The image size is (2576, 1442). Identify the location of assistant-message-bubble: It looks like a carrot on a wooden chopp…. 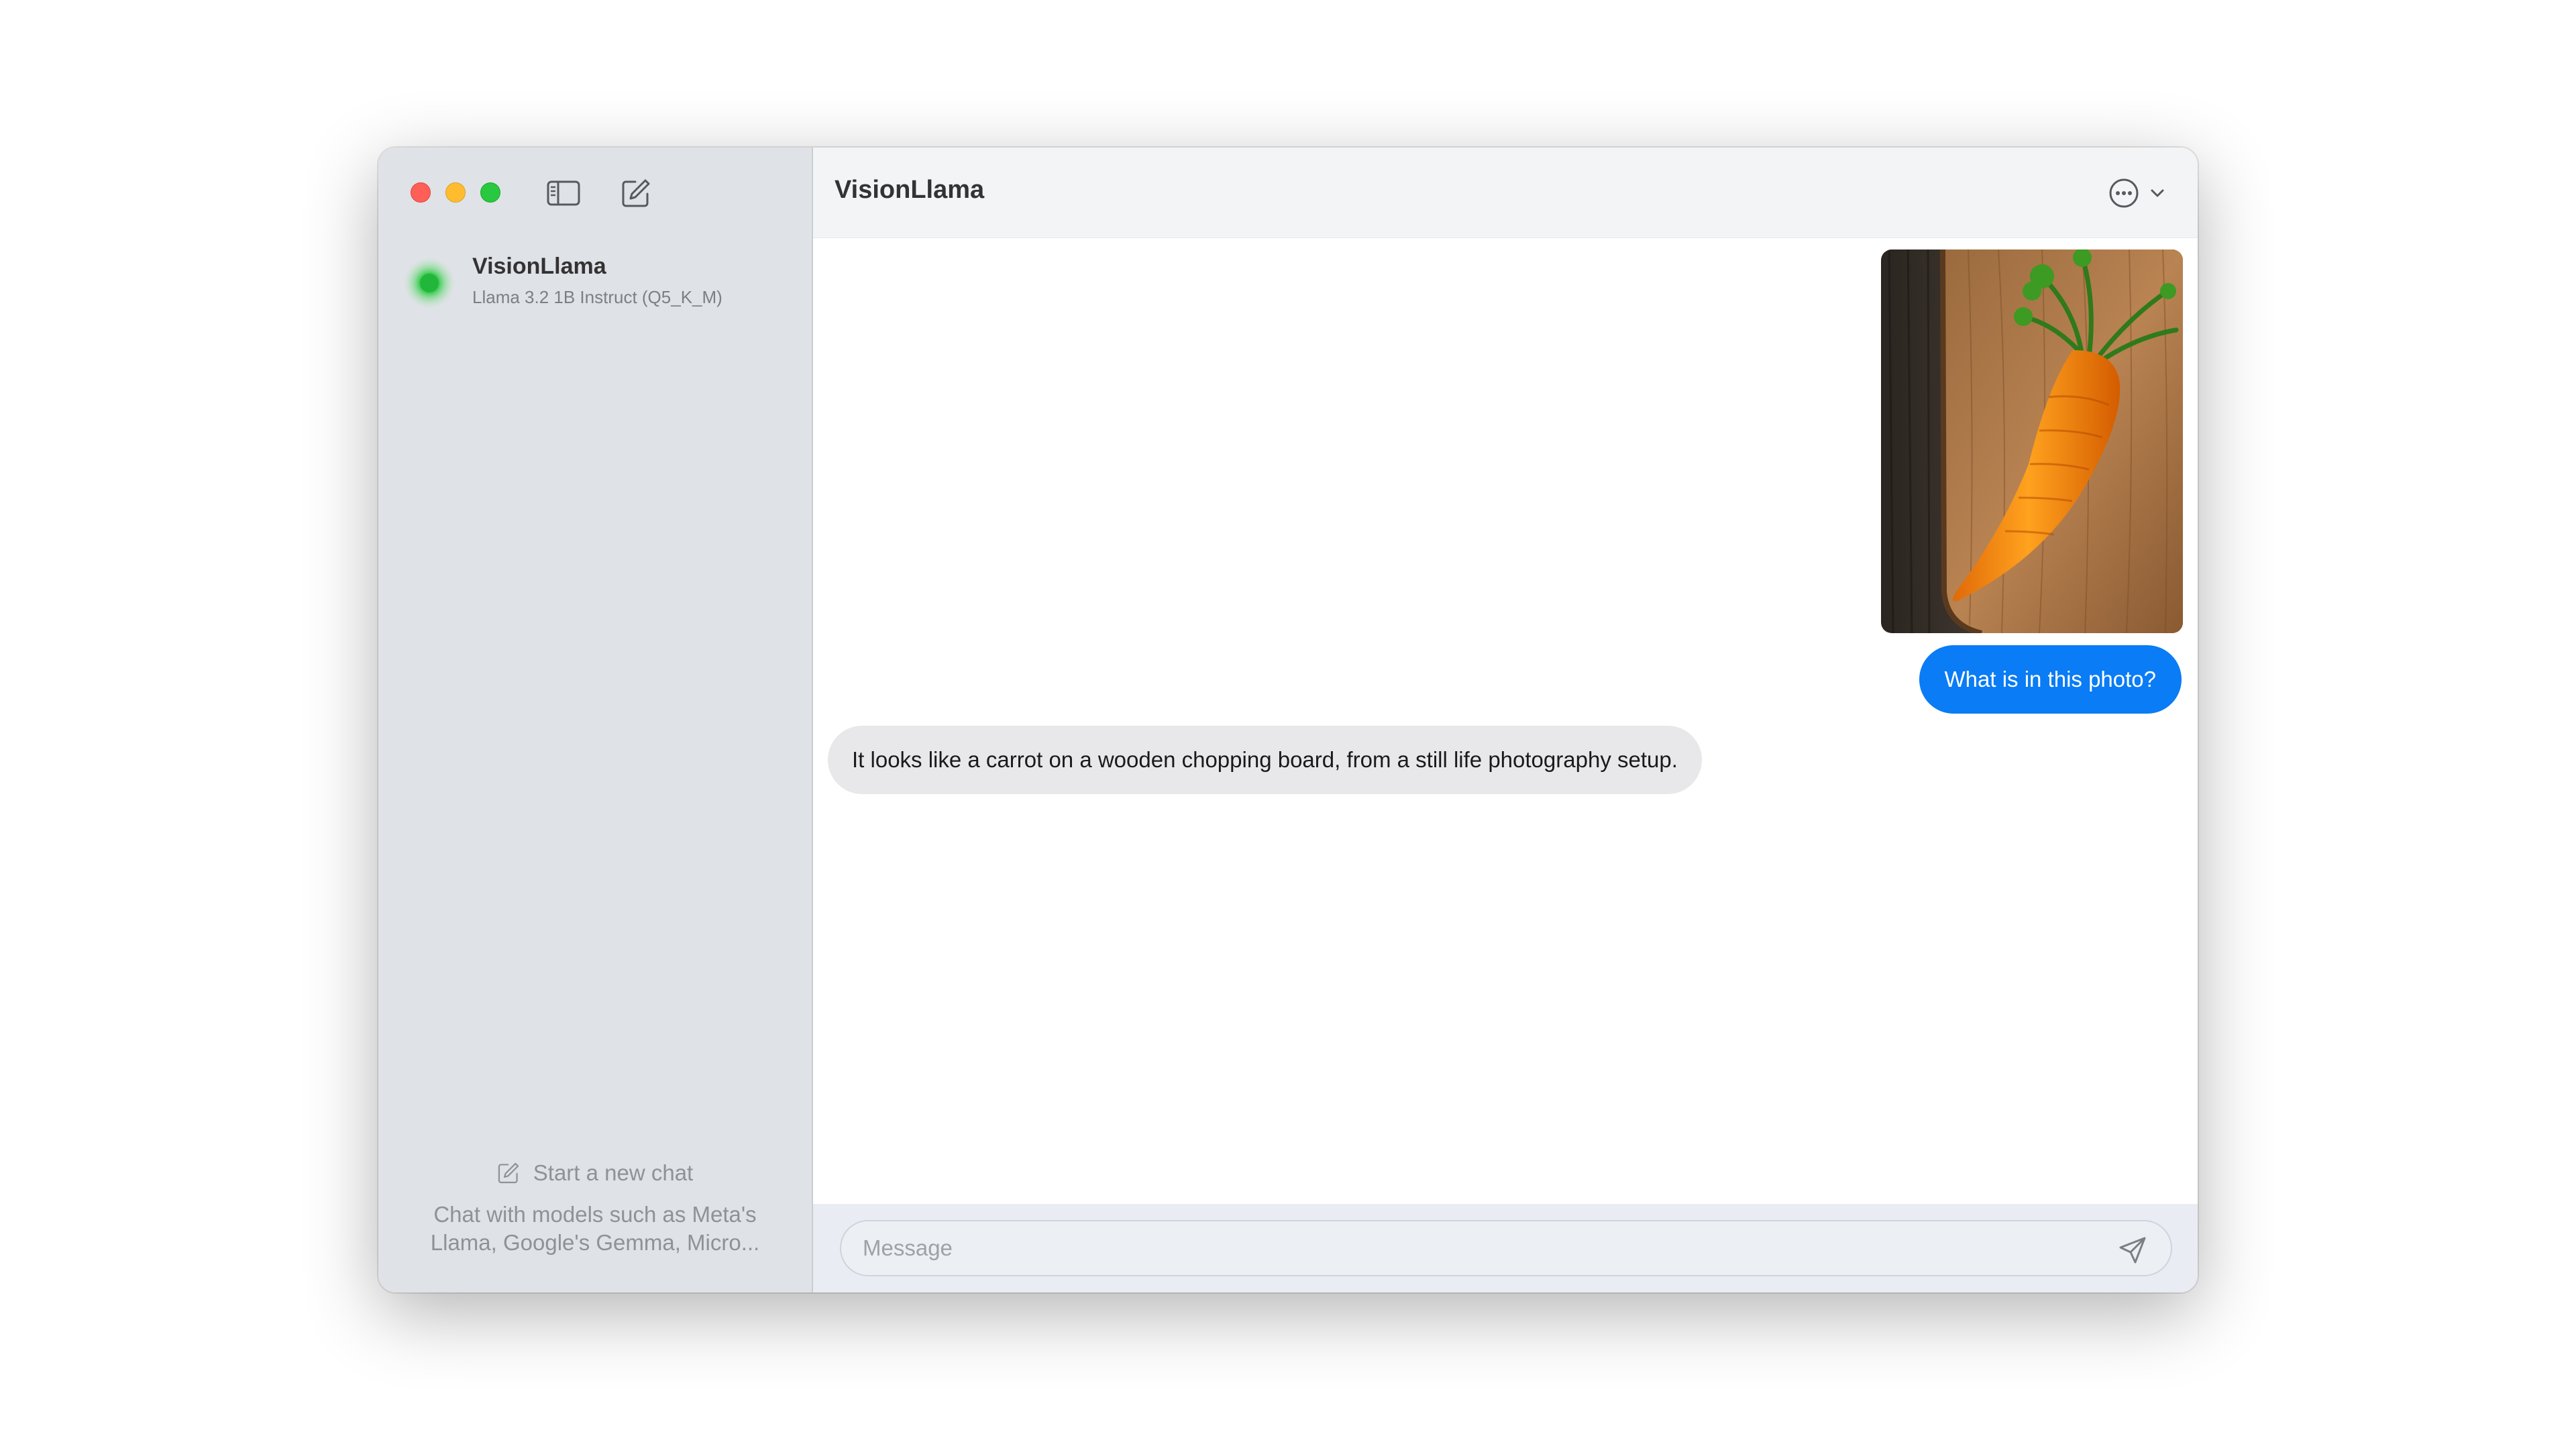
(1265, 760).